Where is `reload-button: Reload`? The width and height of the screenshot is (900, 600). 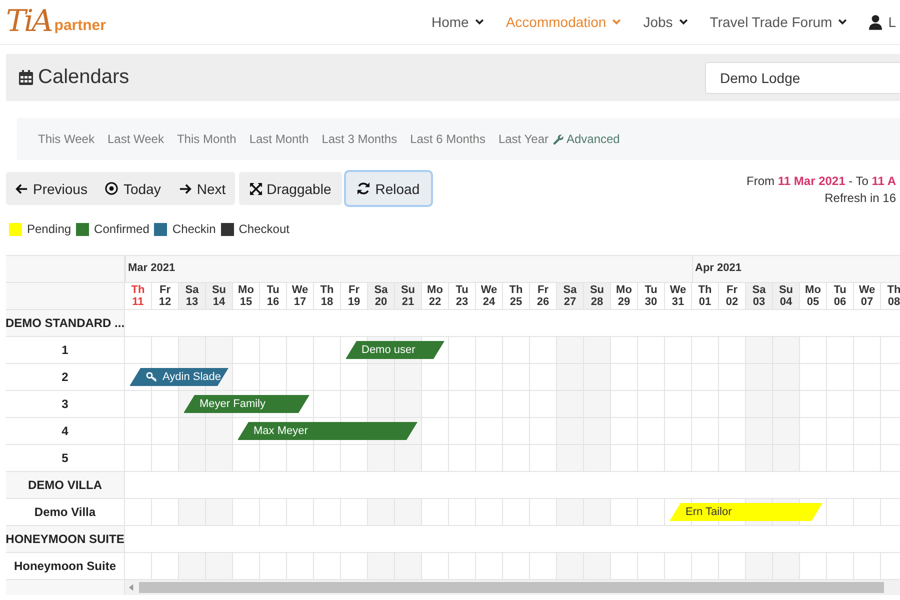 reload-button: Reload is located at coordinates (388, 188).